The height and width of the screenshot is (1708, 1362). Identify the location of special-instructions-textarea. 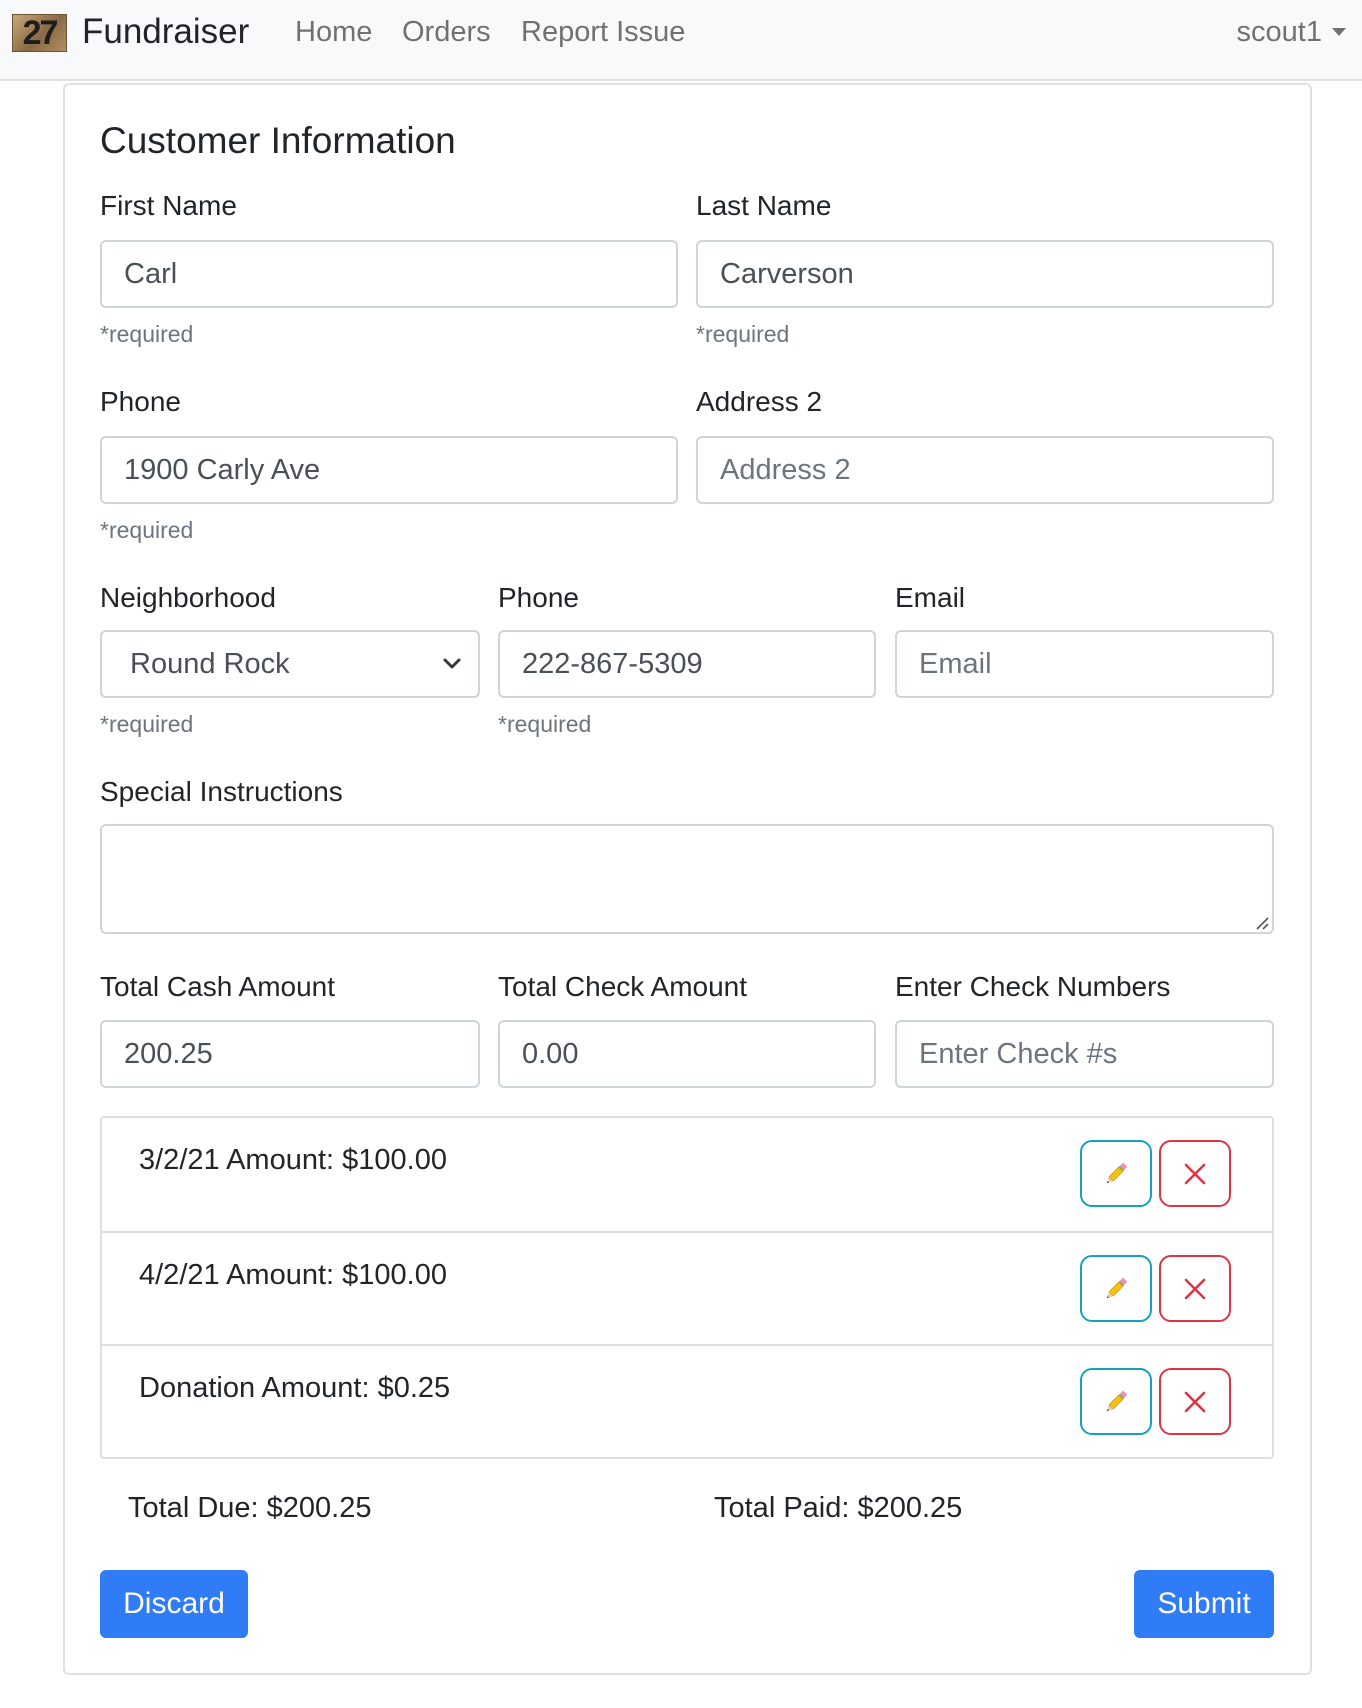
(687, 879).